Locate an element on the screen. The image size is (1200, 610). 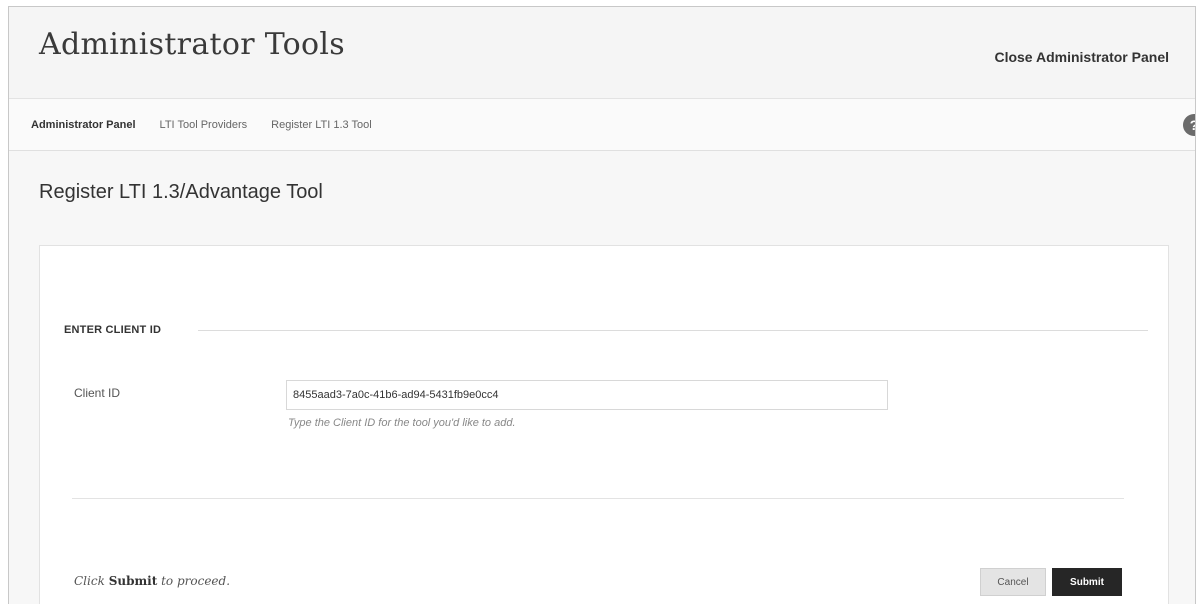
cancel-button: Cancel is located at coordinates (1013, 582).